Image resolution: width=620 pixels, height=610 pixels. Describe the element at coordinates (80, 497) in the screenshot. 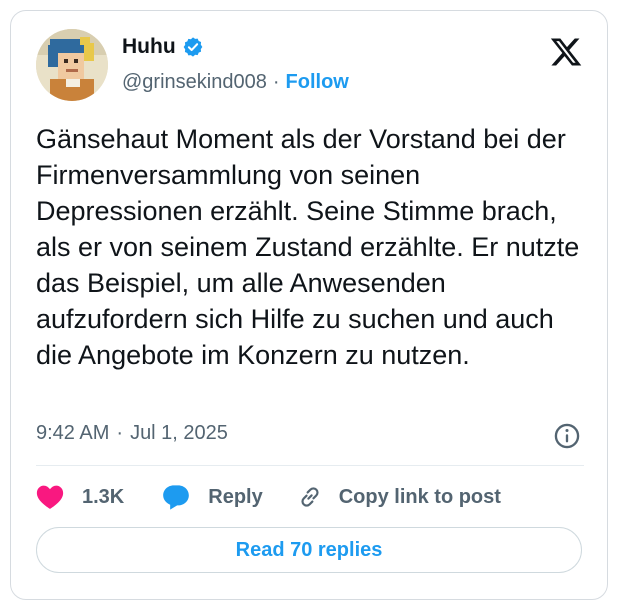

I see `like-button: 1.3K` at that location.